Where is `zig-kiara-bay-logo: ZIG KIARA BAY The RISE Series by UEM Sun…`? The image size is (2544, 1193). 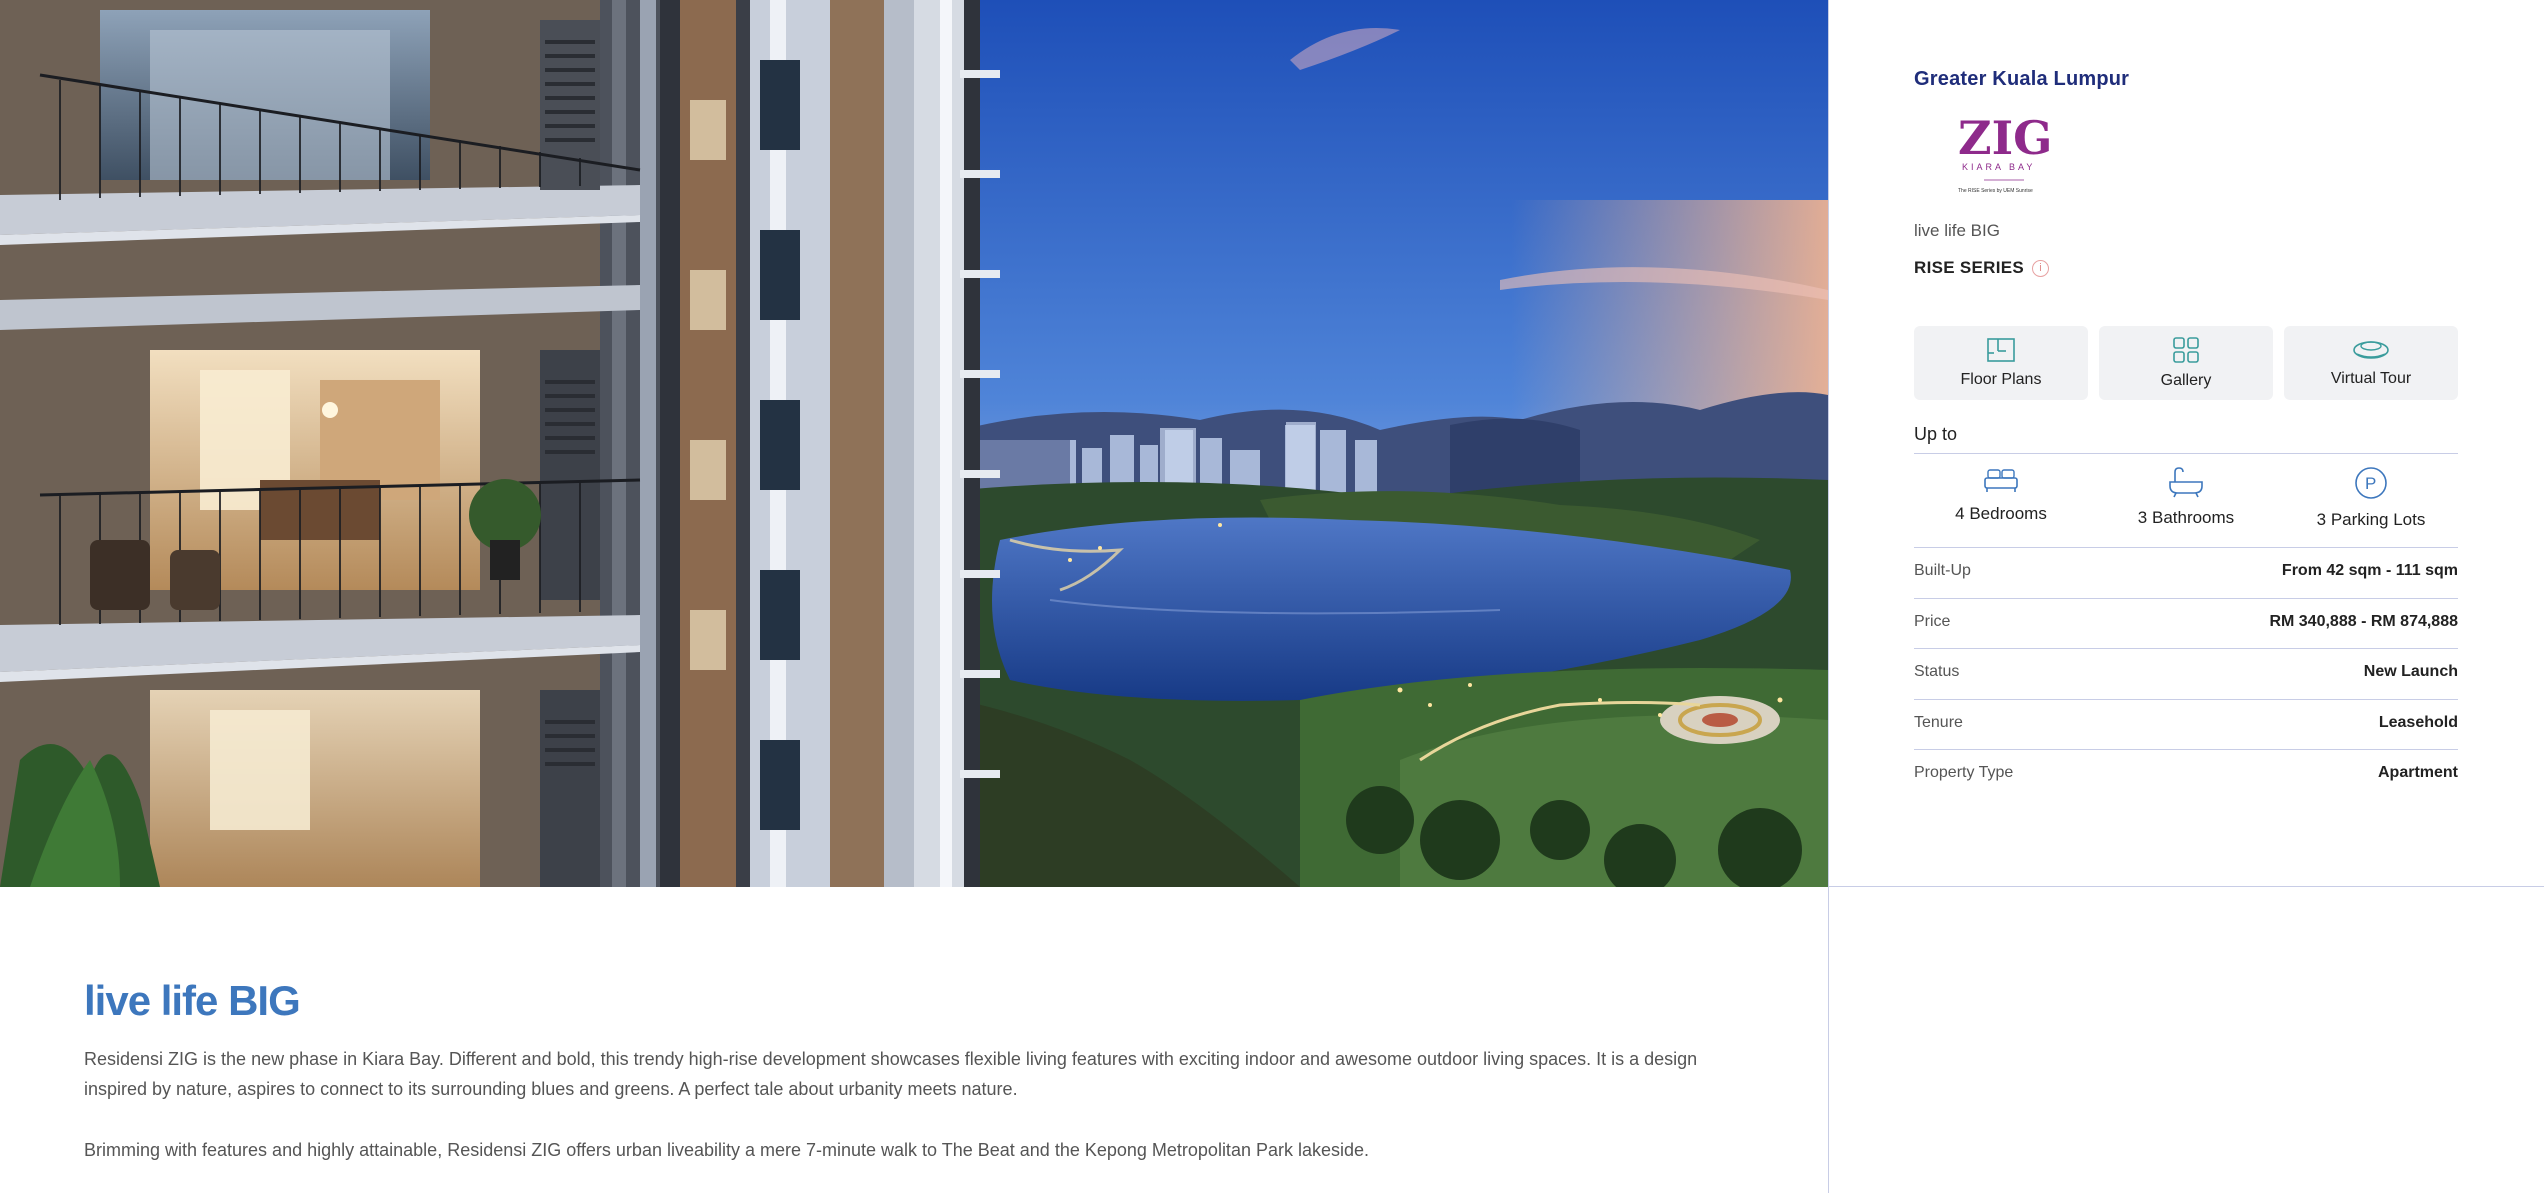
zig-kiara-bay-logo: ZIG KIARA BAY The RISE Series by UEM Sun… is located at coordinates (2004, 156).